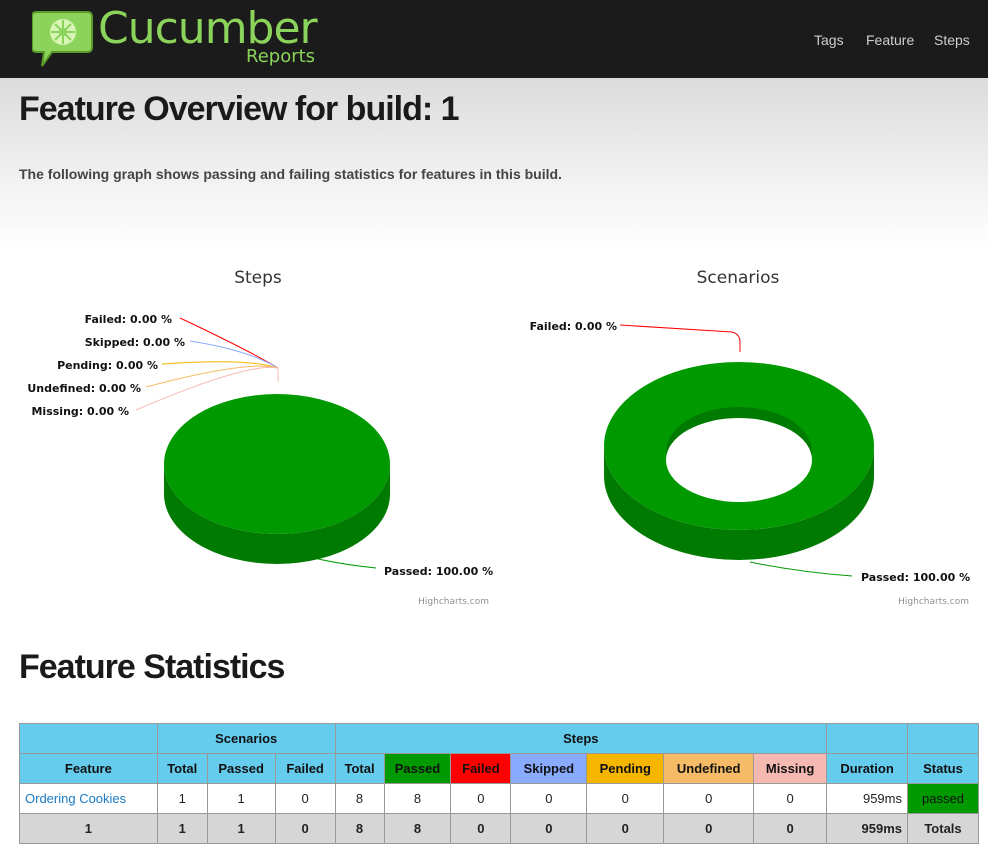 This screenshot has width=988, height=855. Describe the element at coordinates (933, 602) in the screenshot. I see `scenarios-chart-credit: Highcharts.com` at that location.